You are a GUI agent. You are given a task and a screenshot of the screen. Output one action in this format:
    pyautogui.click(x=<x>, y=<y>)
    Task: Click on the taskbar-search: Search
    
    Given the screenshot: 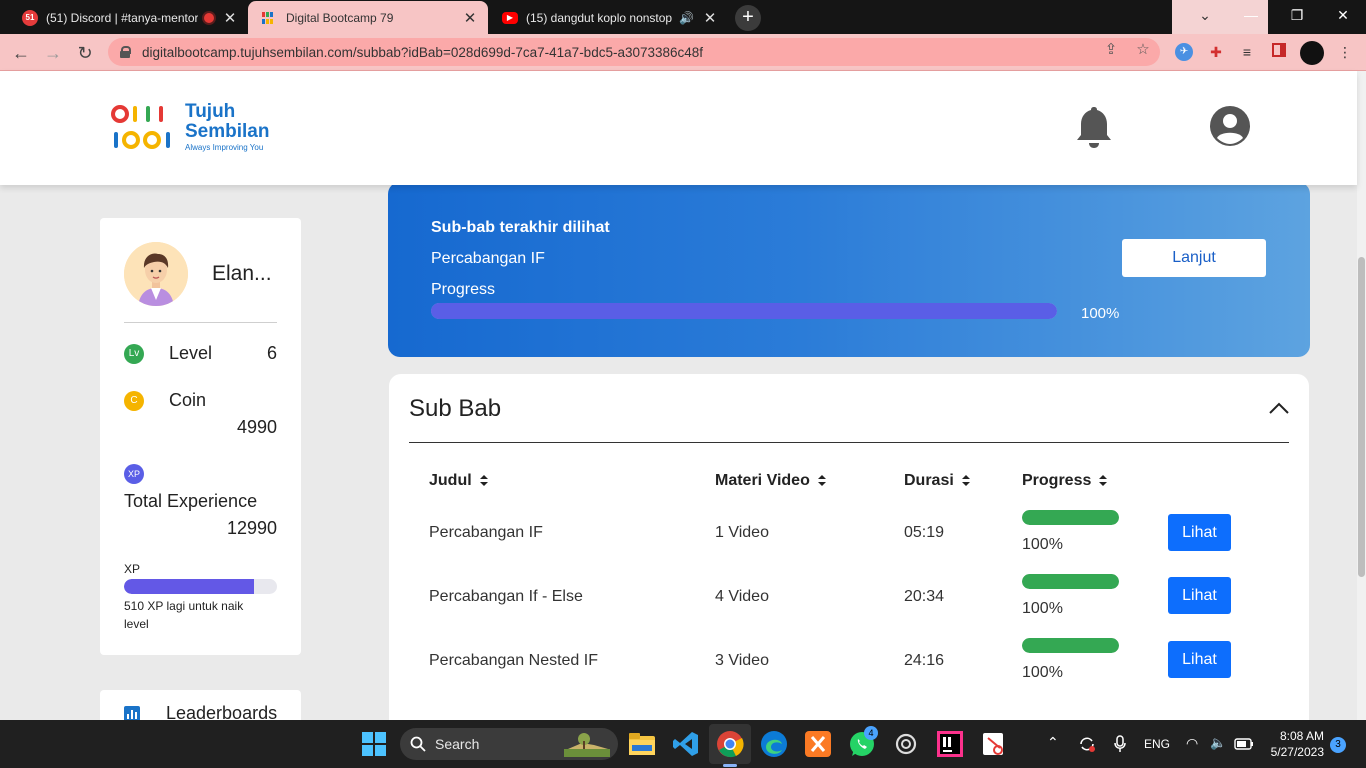 What is the action you would take?
    pyautogui.click(x=509, y=744)
    